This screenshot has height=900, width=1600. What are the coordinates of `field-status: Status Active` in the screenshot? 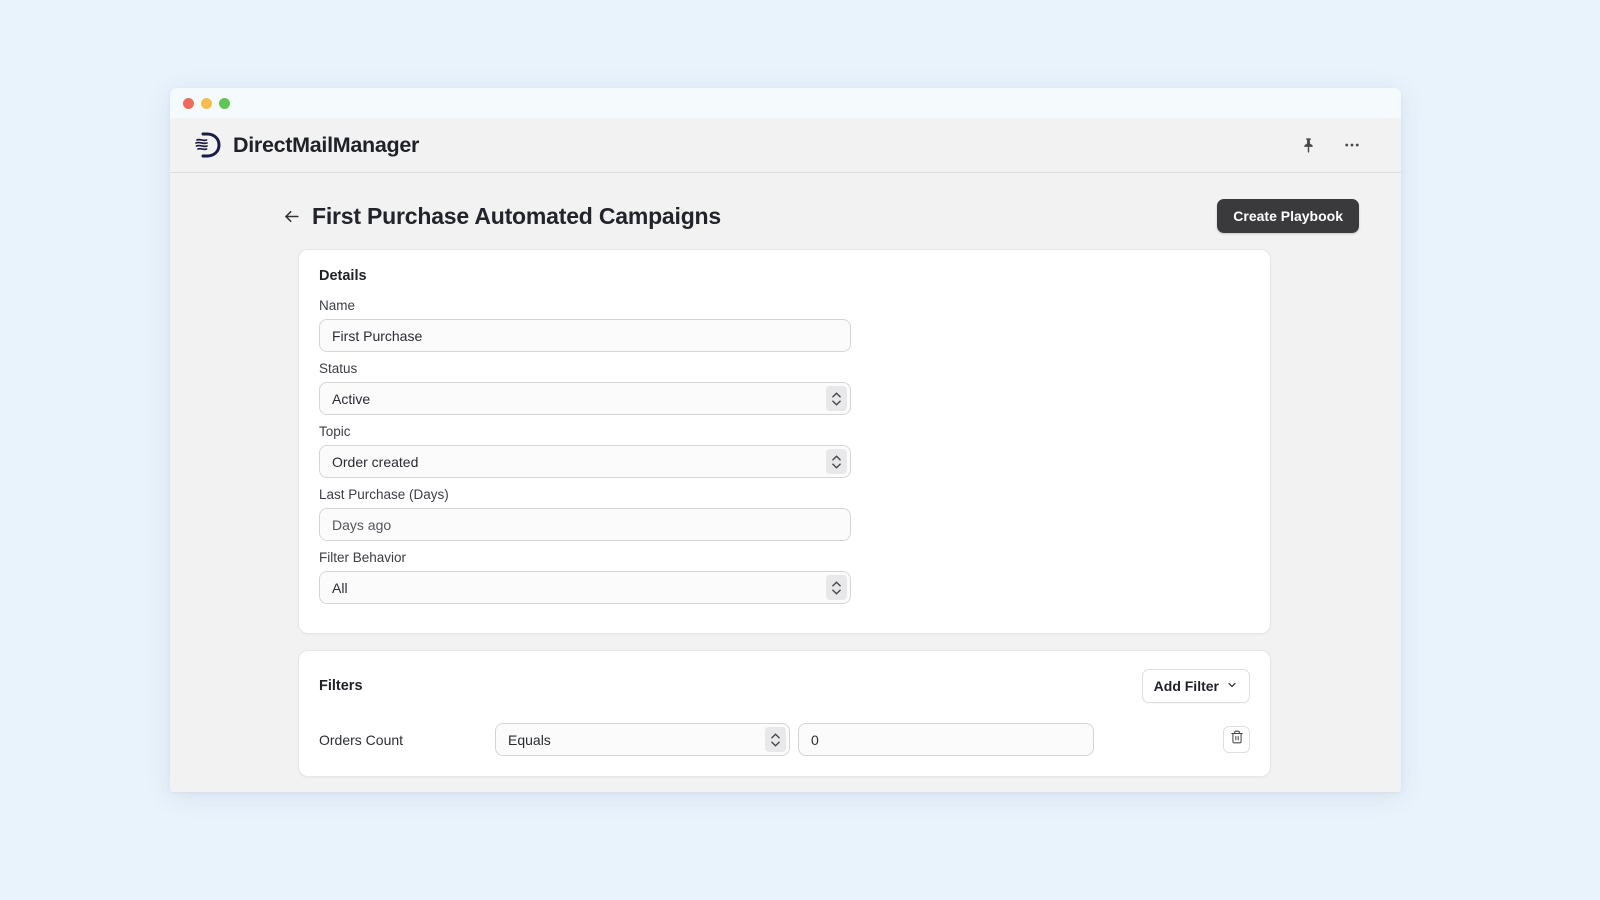 It's located at (784, 388).